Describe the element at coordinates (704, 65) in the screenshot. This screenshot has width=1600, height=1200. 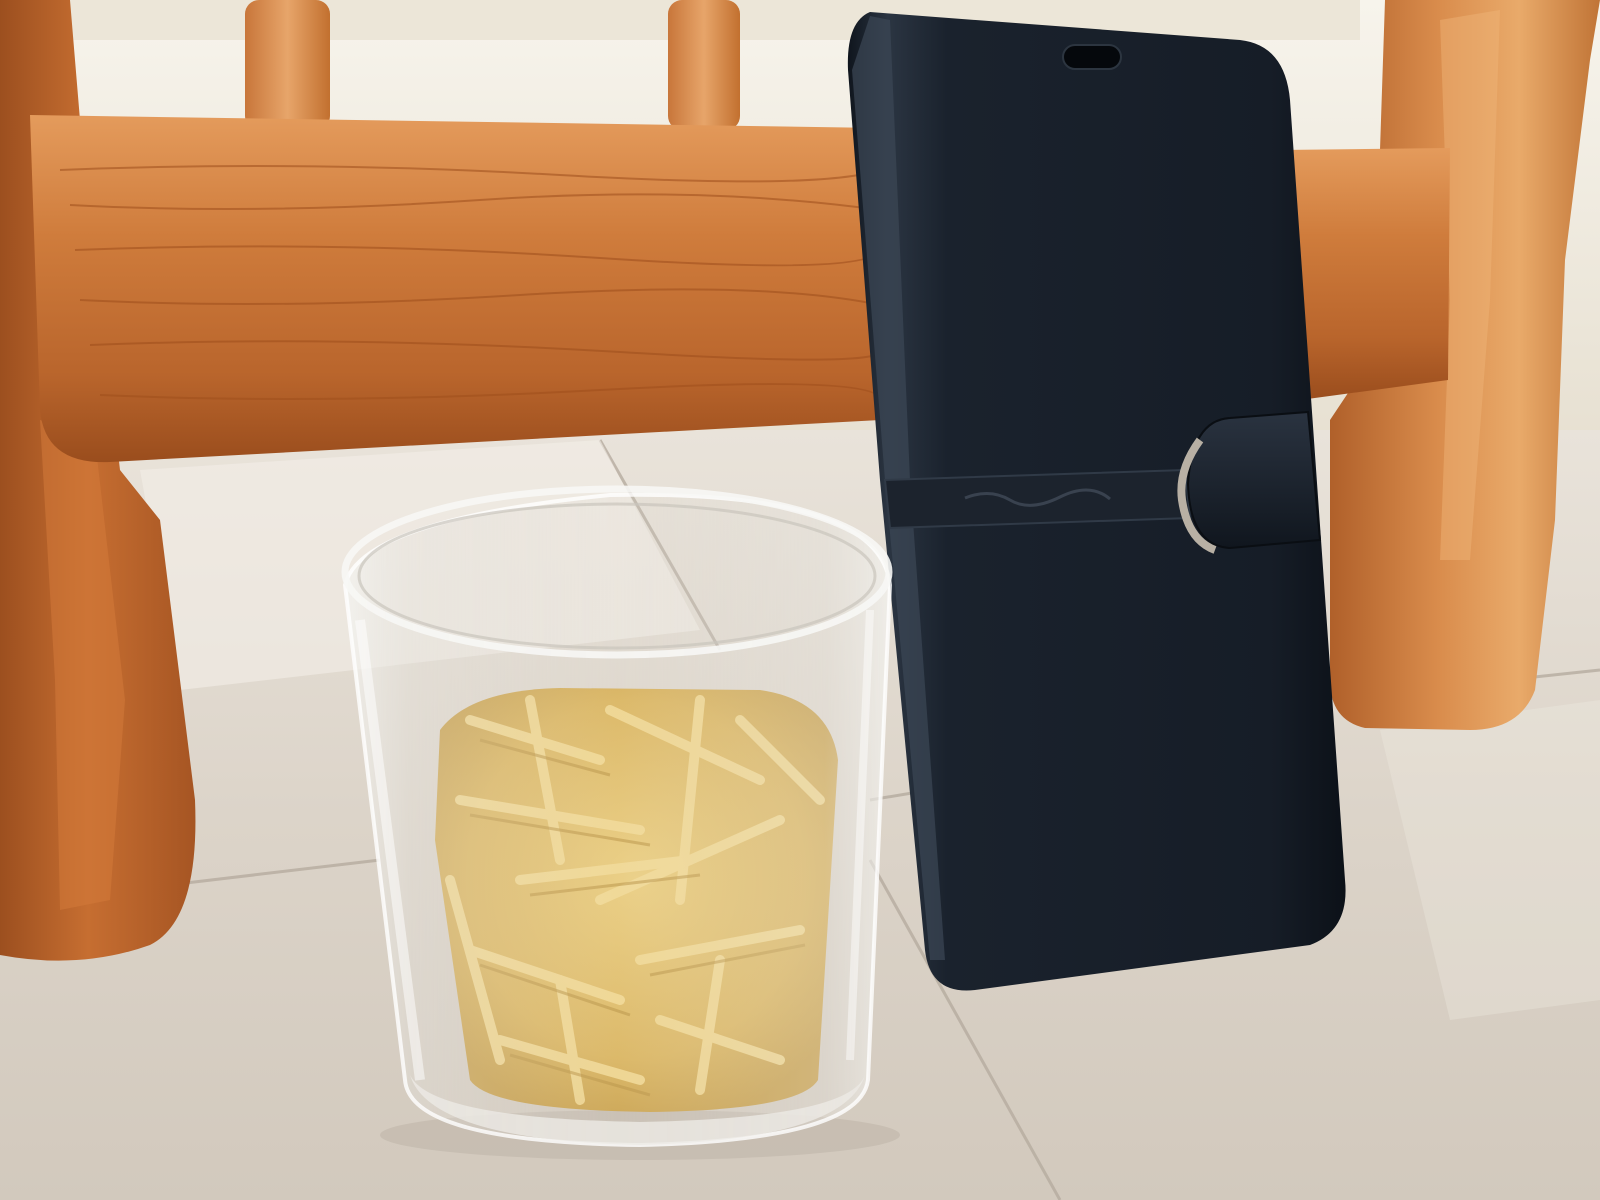
I see `chair-slat-right` at that location.